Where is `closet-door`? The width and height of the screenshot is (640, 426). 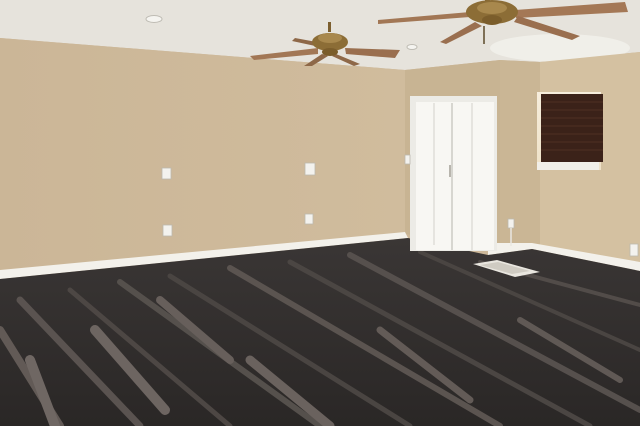
closet-door is located at coordinates (455, 176).